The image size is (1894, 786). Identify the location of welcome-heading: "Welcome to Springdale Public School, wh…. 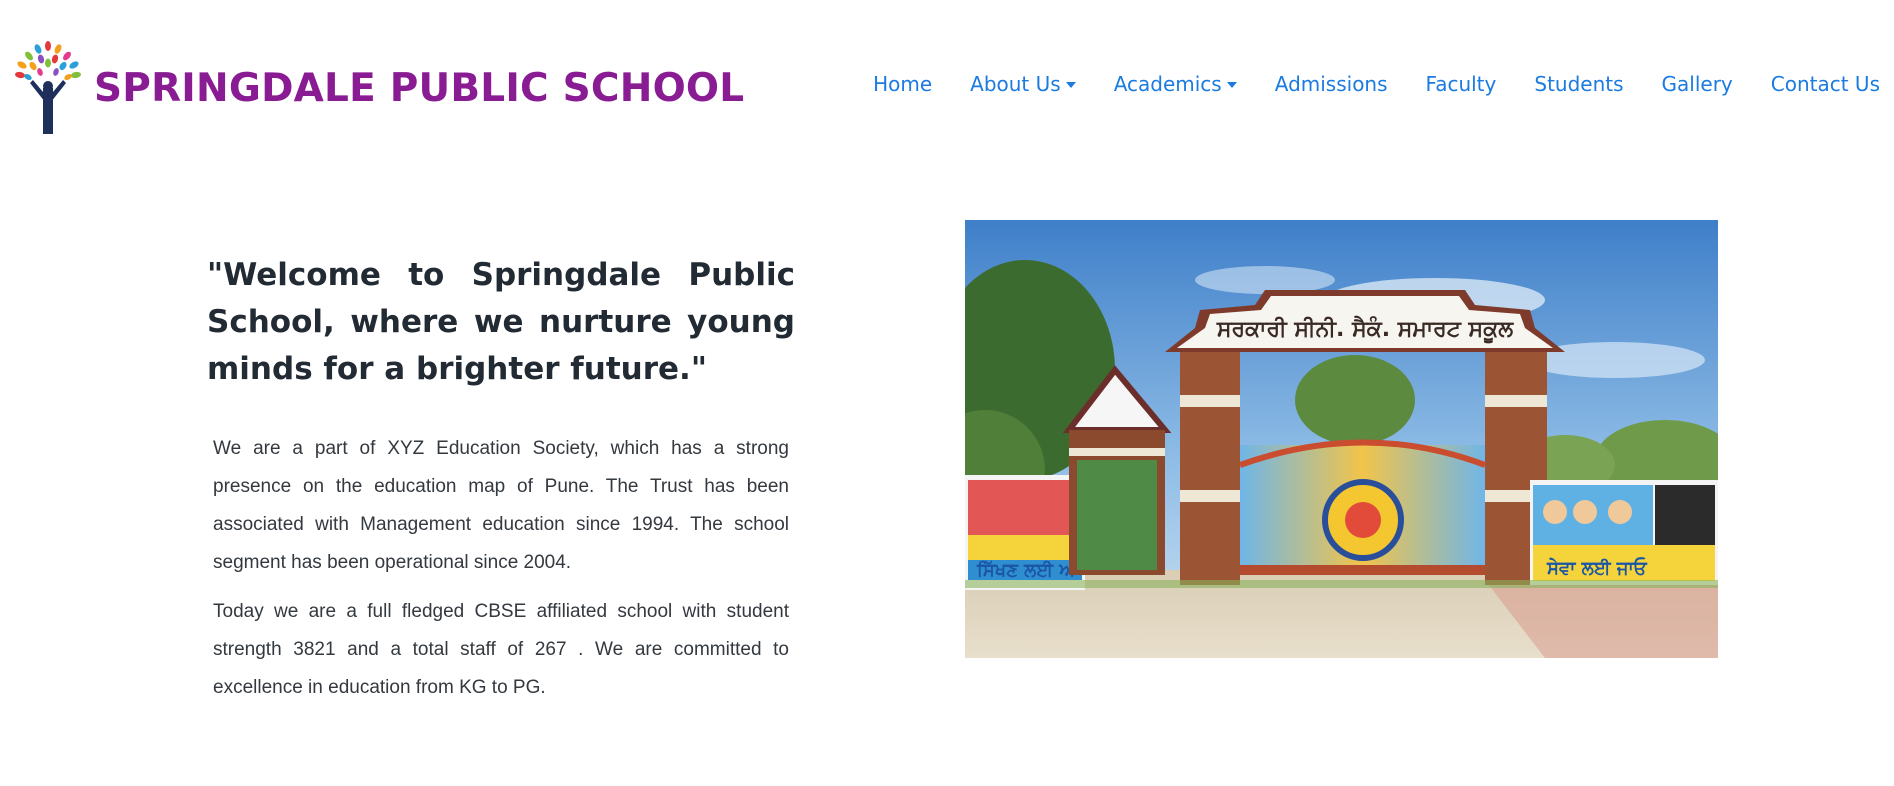
(501, 322).